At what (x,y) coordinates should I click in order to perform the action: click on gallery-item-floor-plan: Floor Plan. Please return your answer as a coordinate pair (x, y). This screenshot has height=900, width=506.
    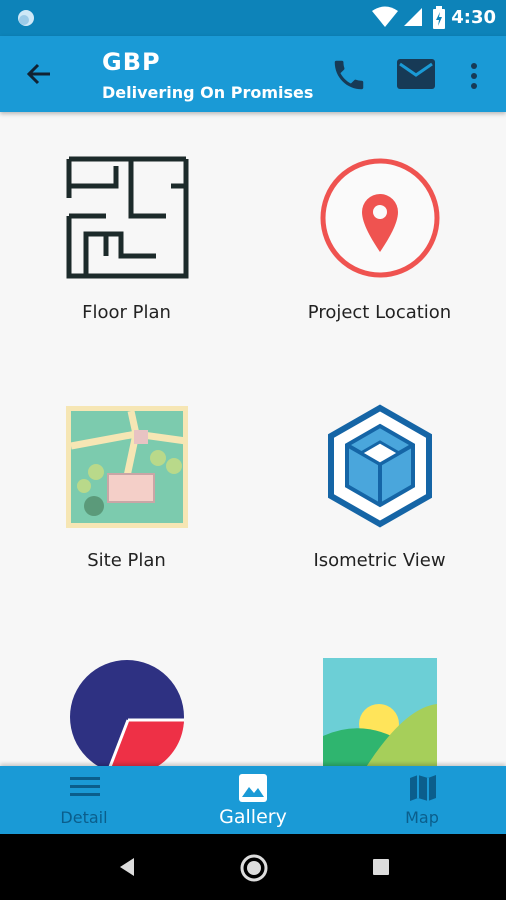
    Looking at the image, I should click on (126, 267).